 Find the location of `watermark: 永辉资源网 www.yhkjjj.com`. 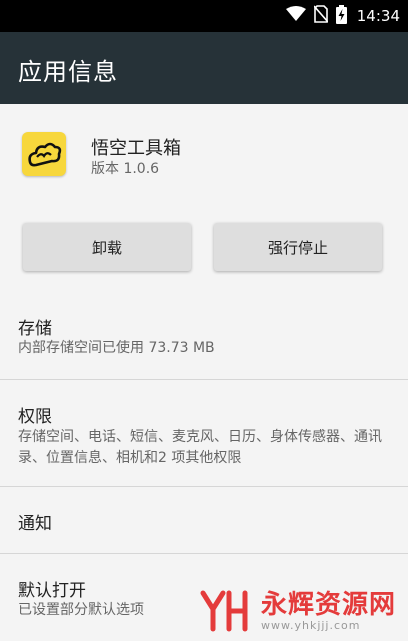

watermark: 永辉资源网 www.yhkjjj.com is located at coordinates (296, 611).